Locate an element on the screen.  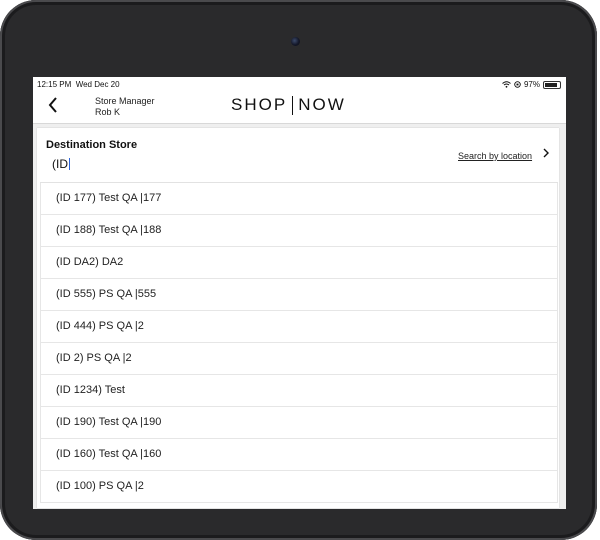
store-result-item: (ID 100) PS QA |2 is located at coordinates (299, 487).